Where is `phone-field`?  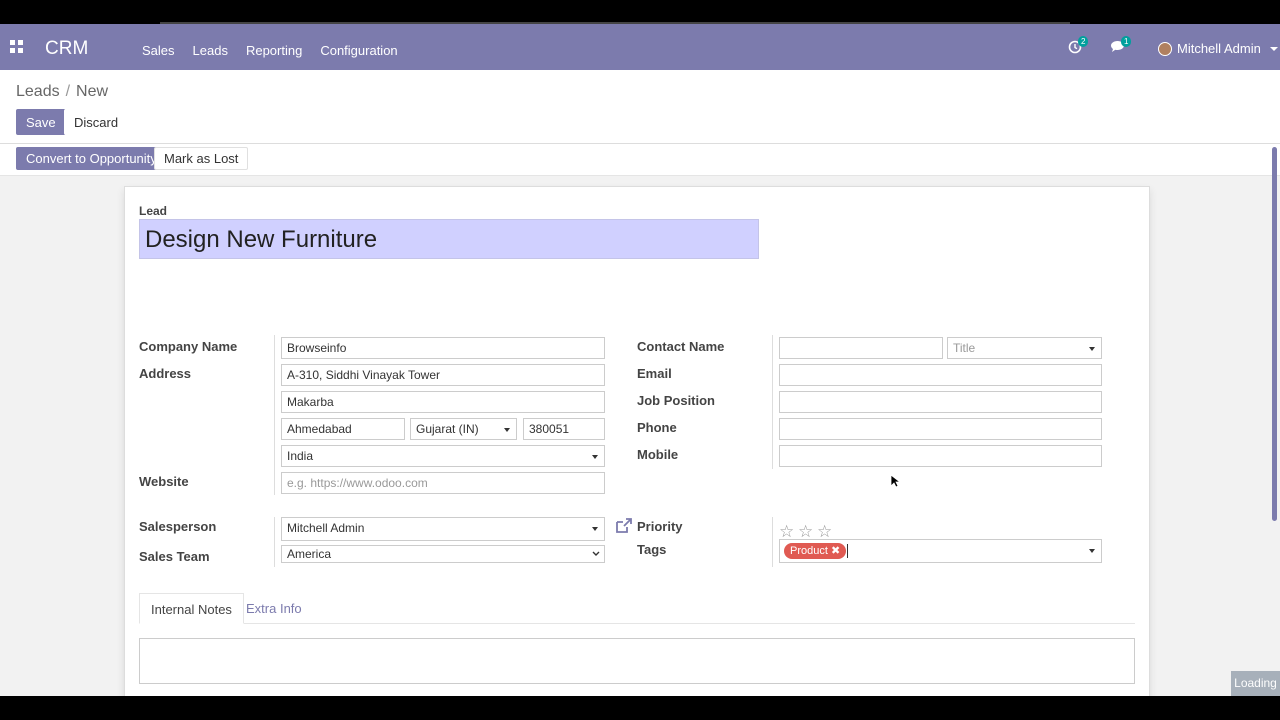
phone-field is located at coordinates (940, 429).